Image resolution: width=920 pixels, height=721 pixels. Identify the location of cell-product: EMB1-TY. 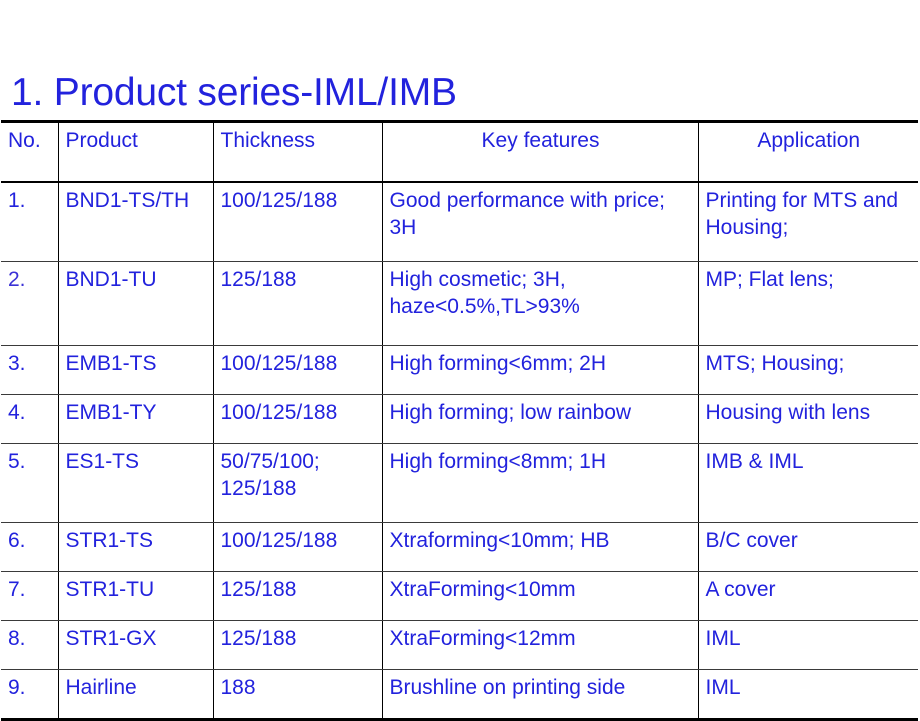
(136, 419).